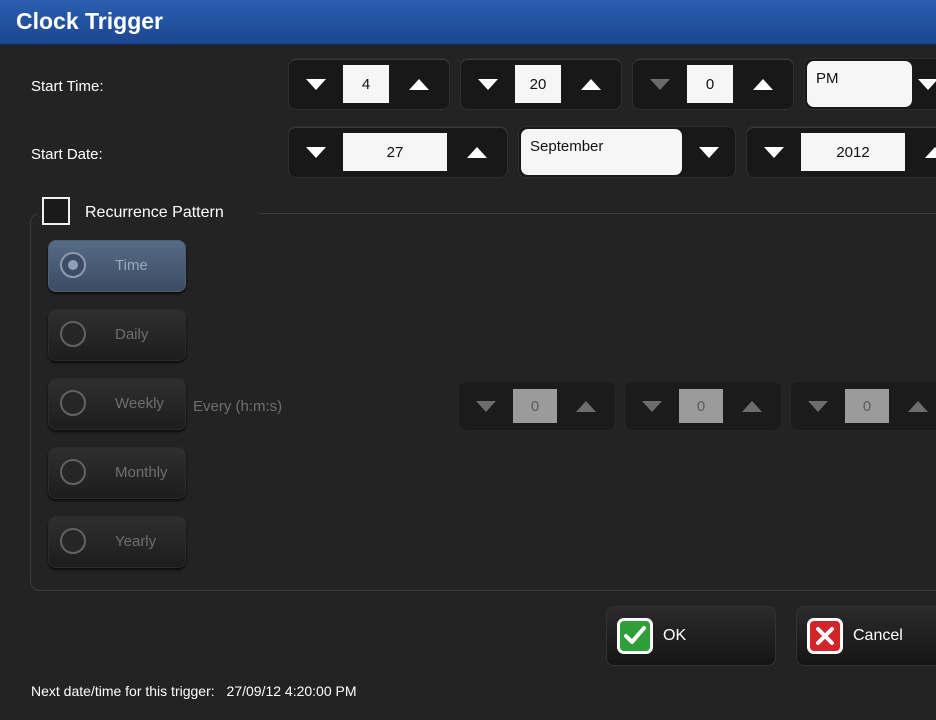  I want to click on check-icon, so click(635, 636).